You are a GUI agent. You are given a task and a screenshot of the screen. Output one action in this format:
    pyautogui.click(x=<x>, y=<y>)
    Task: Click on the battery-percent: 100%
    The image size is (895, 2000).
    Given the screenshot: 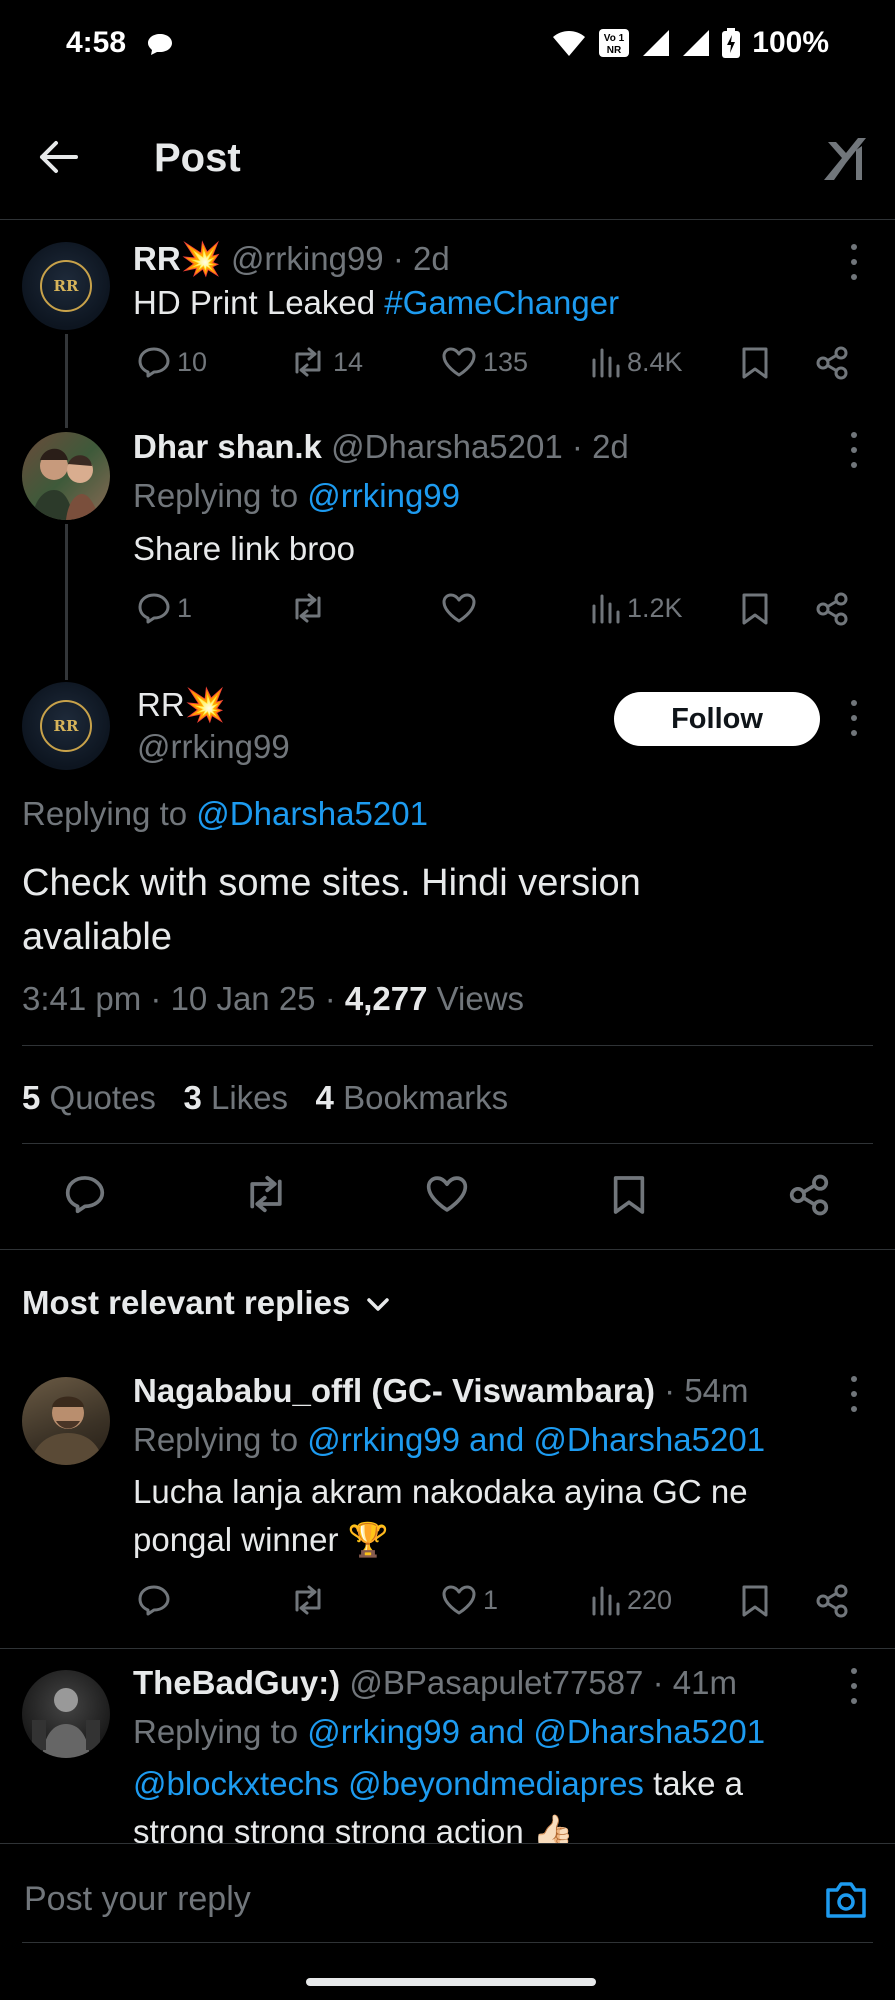 What is the action you would take?
    pyautogui.click(x=790, y=42)
    